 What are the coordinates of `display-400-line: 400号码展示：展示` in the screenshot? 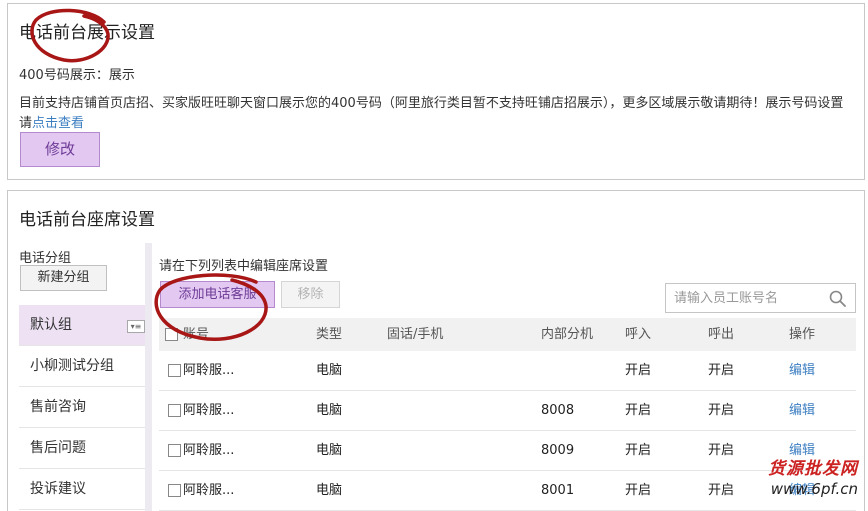 It's located at (77, 73).